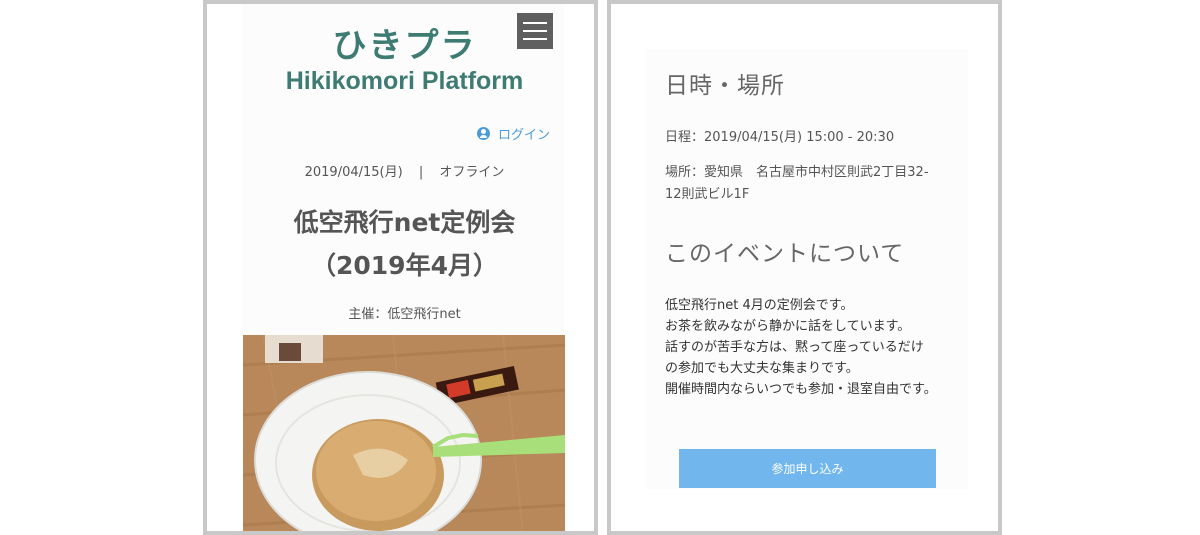 This screenshot has height=535, width=1200. I want to click on login-label: ログイン, so click(524, 135).